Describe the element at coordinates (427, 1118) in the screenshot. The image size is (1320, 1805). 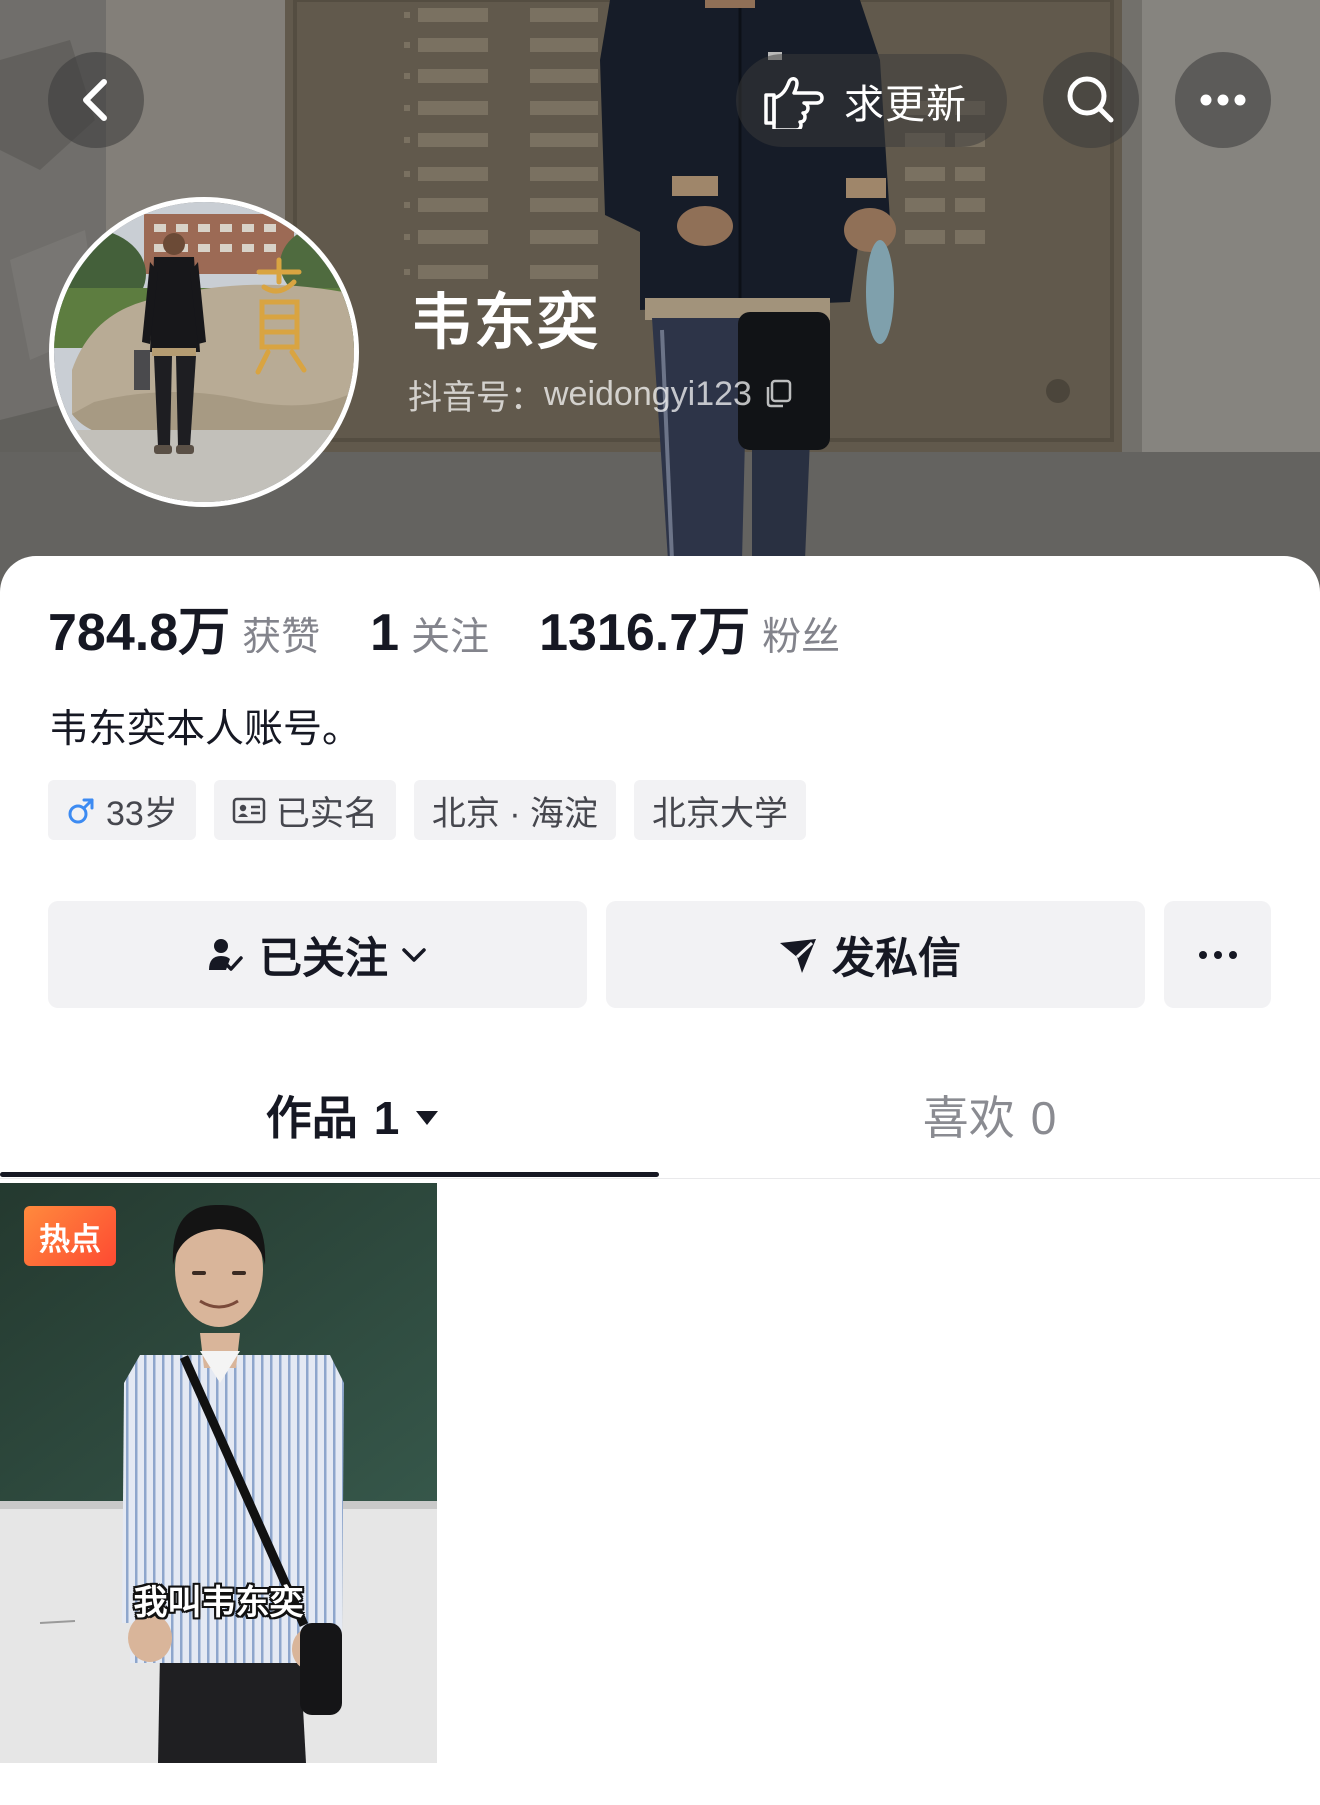
I see `triangle-down-icon` at that location.